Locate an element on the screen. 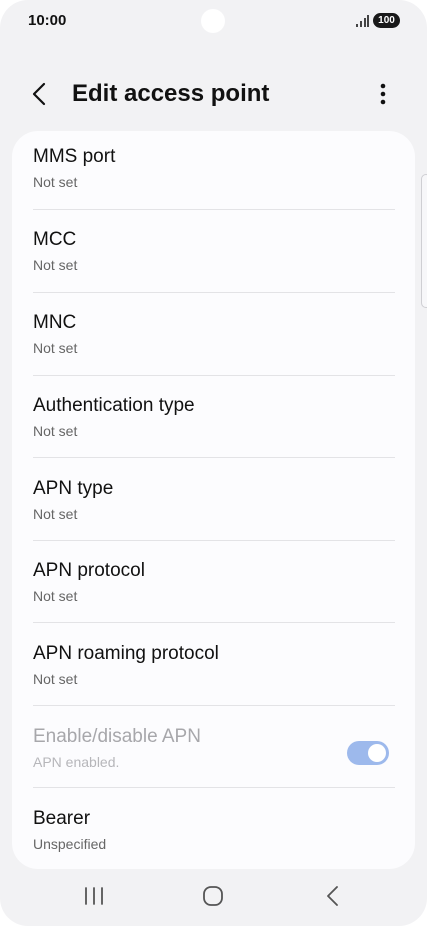 Image resolution: width=427 pixels, height=926 pixels. camera-cutout is located at coordinates (213, 21).